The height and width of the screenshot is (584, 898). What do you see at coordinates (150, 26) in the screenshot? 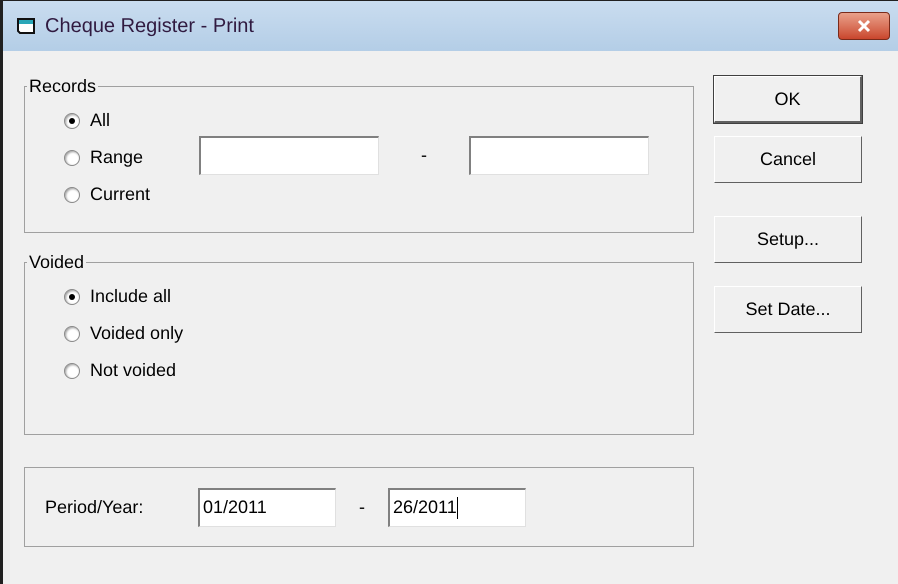
I see `window-title: Cheque Register - Print` at bounding box center [150, 26].